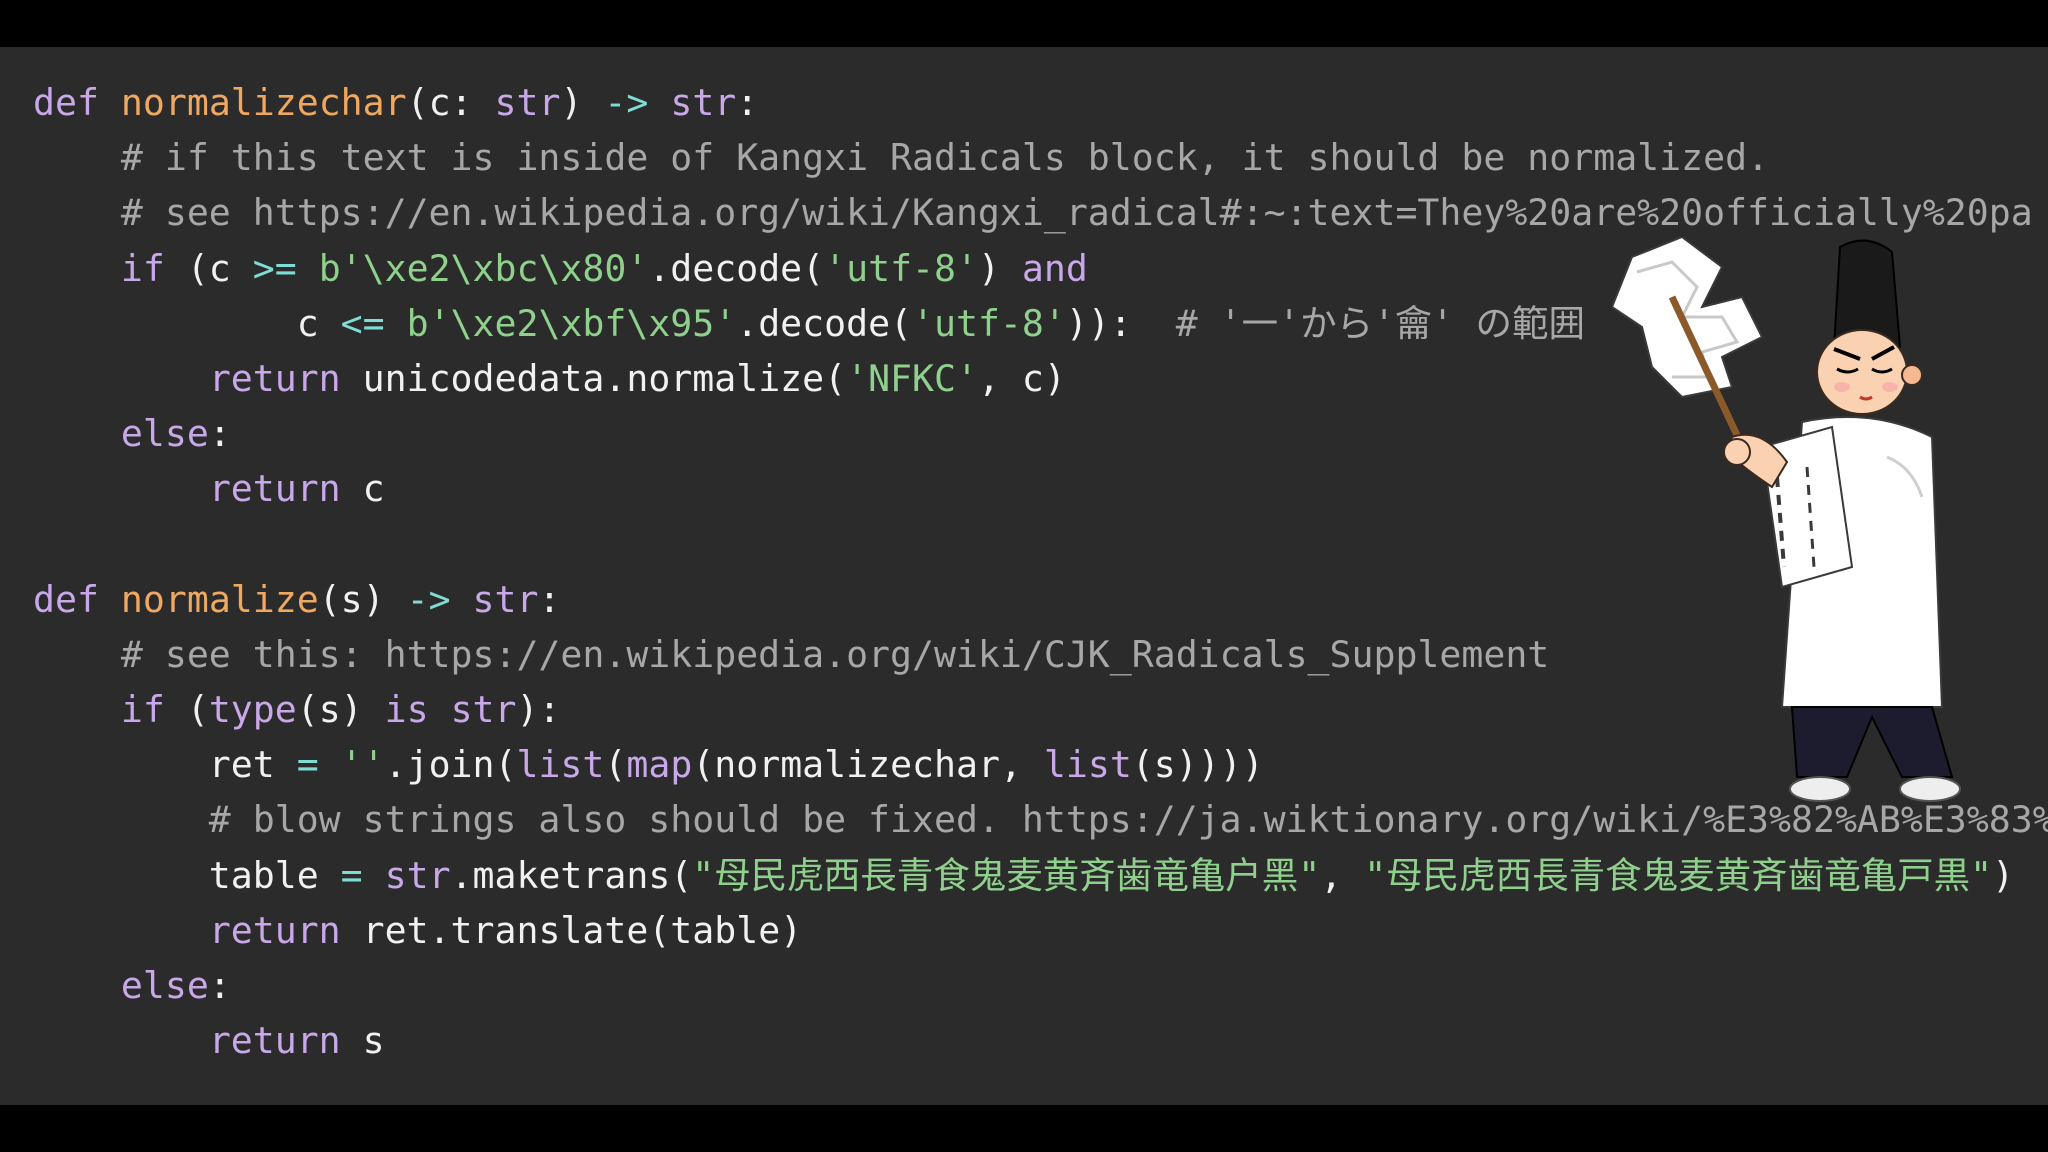 This screenshot has height=1152, width=2048. What do you see at coordinates (362, 323) in the screenshot?
I see `code-token: <=` at bounding box center [362, 323].